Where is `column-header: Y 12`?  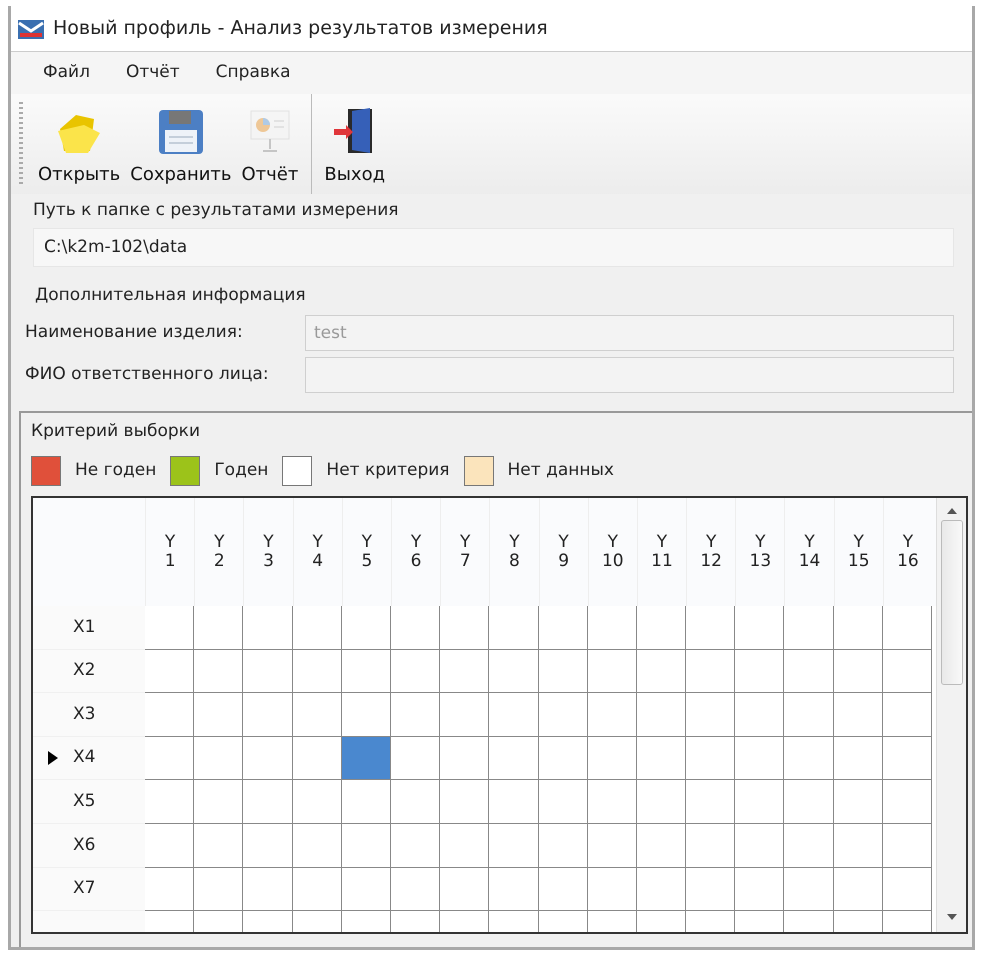
column-header: Y 12 is located at coordinates (711, 552).